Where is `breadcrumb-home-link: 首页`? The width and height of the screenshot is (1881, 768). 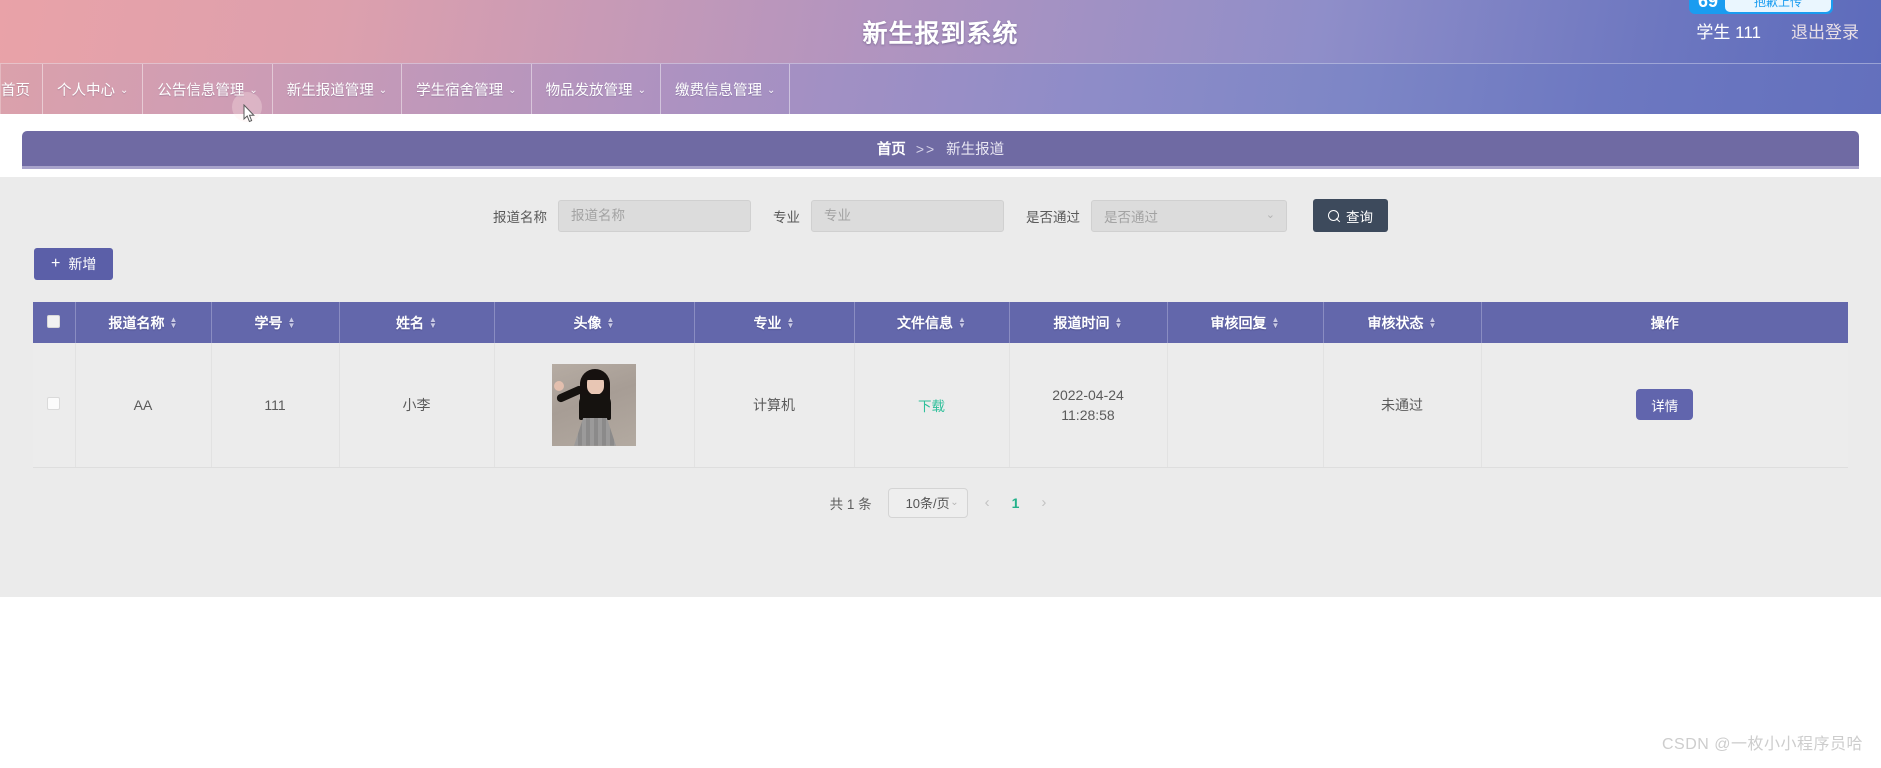 breadcrumb-home-link: 首页 is located at coordinates (891, 148).